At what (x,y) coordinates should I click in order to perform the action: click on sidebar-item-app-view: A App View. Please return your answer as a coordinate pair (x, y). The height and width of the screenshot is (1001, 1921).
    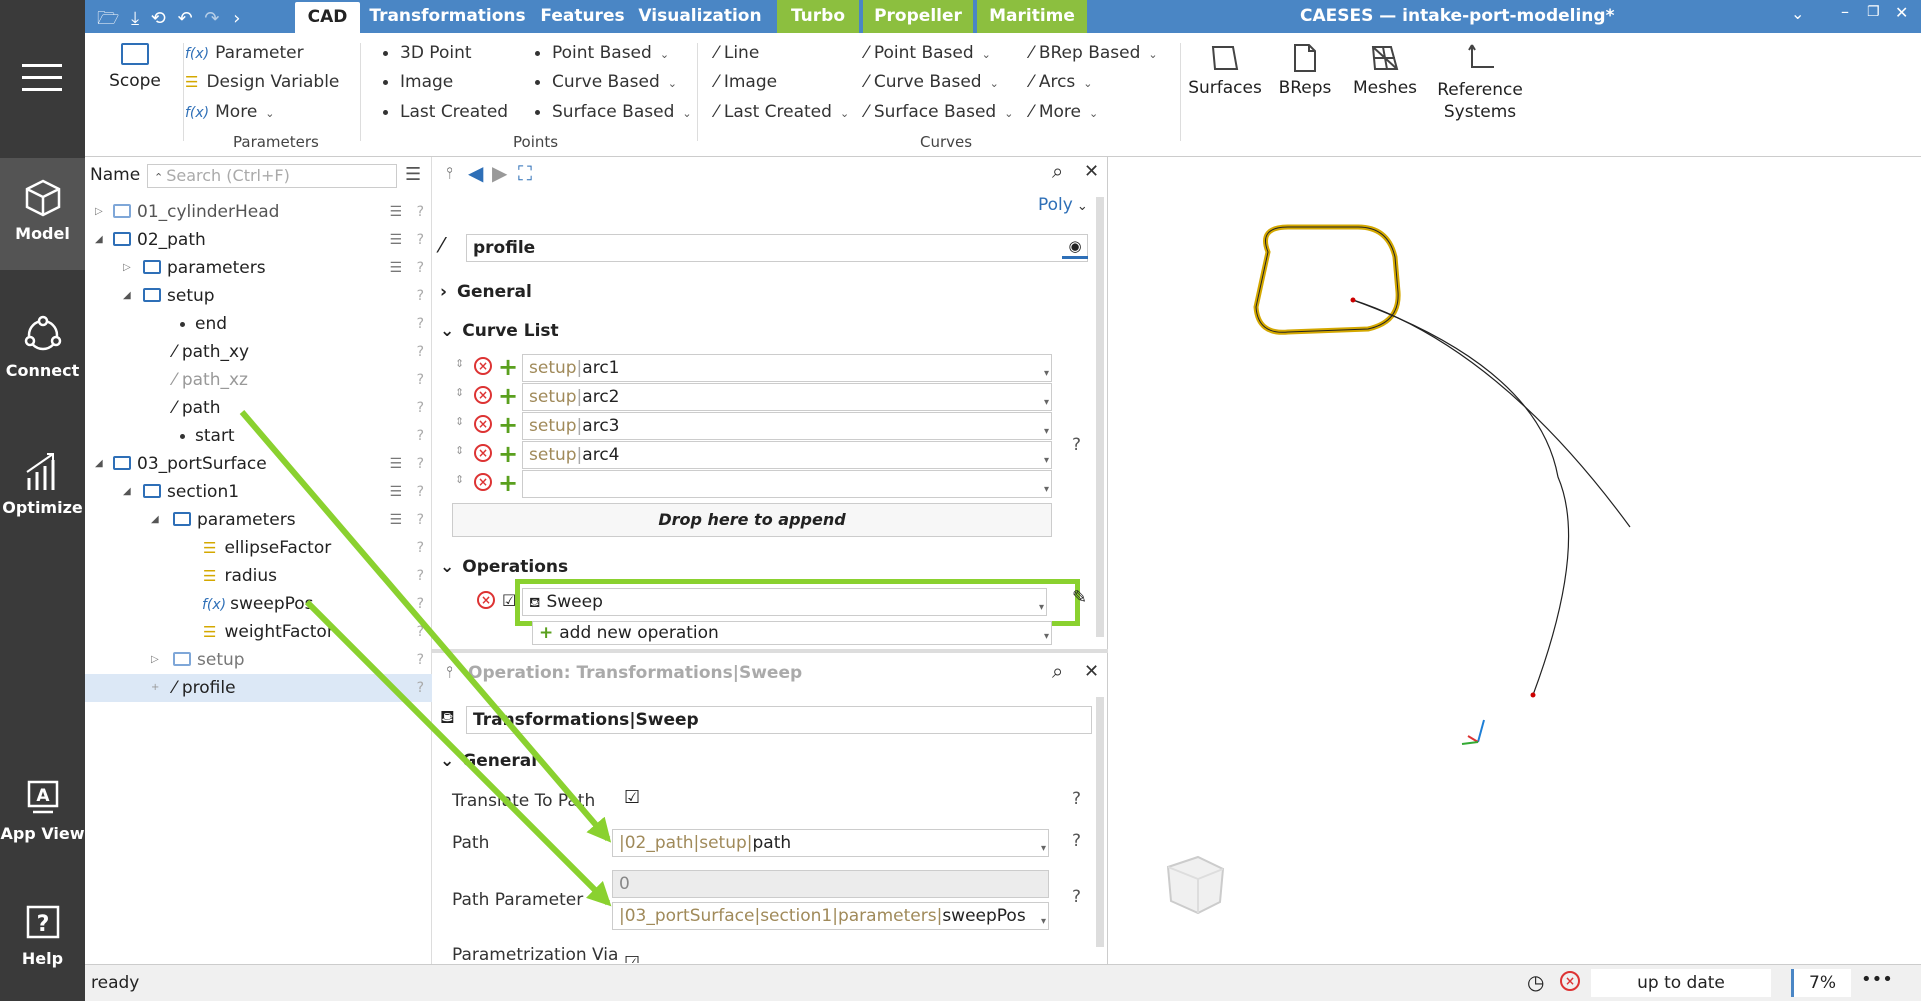
    Looking at the image, I should click on (42, 810).